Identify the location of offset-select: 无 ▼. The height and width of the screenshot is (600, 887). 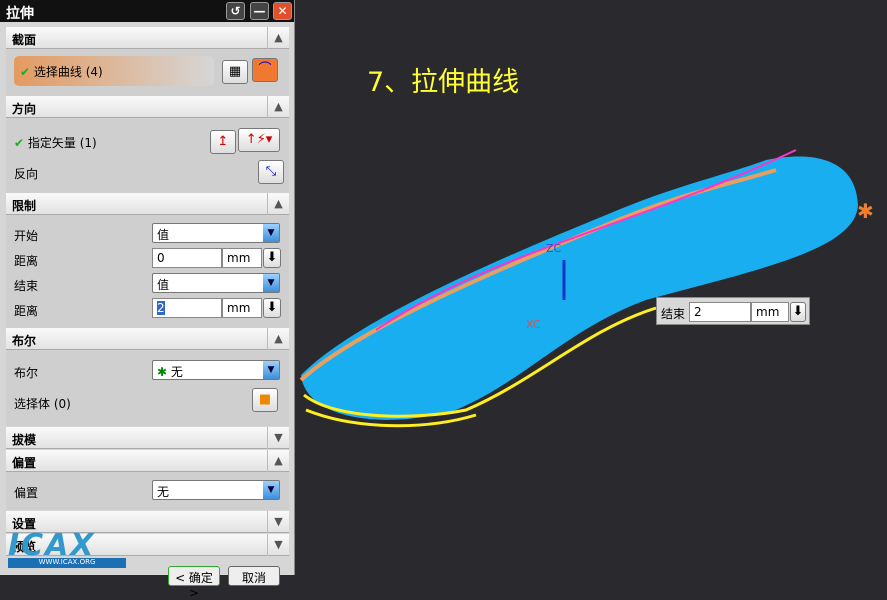
(216, 490).